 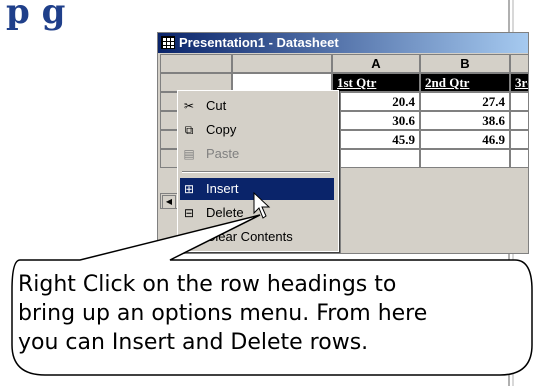 What do you see at coordinates (207, 284) in the screenshot?
I see `callout-line: Right Click on the row headings to` at bounding box center [207, 284].